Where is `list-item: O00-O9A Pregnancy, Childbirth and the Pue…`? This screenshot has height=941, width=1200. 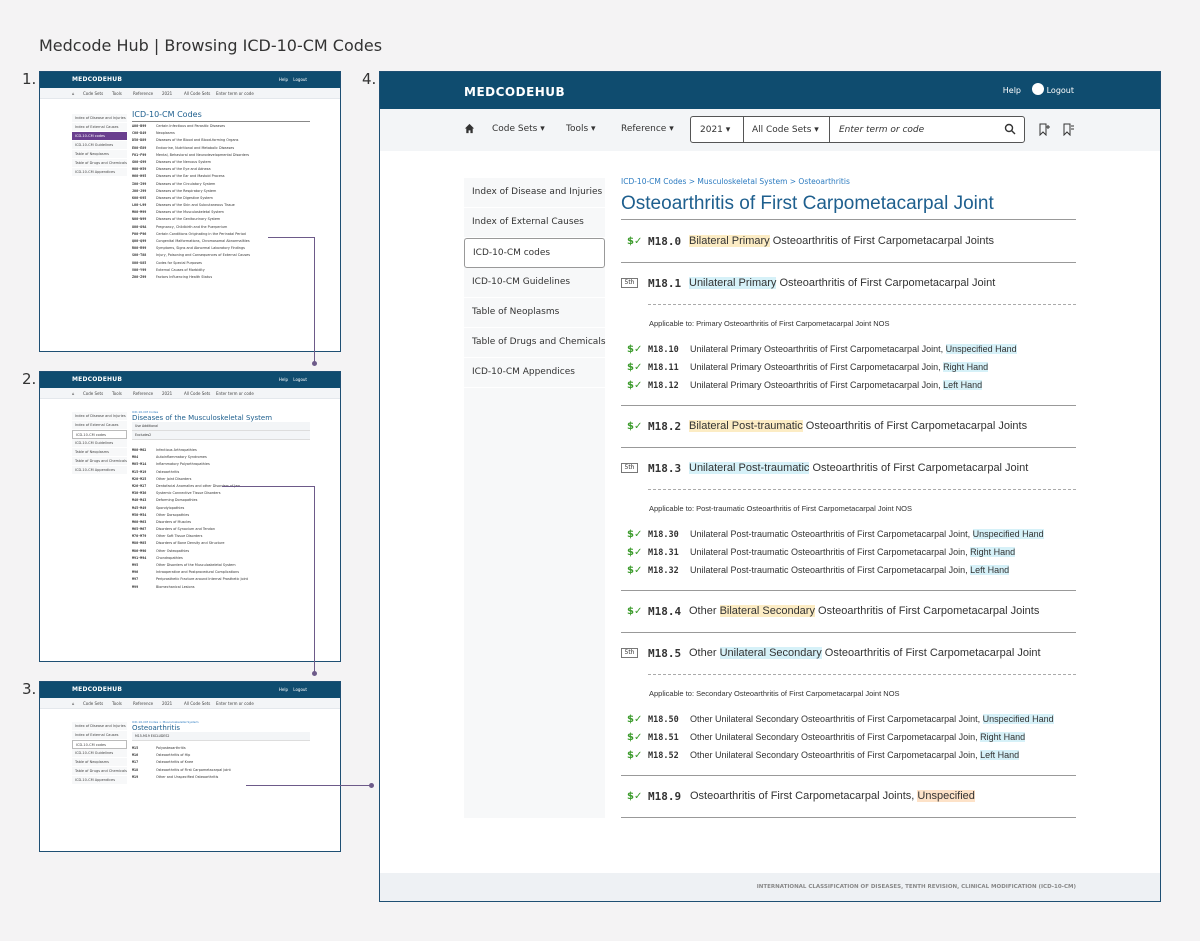
list-item: O00-O9A Pregnancy, Childbirth and the Pue… is located at coordinates (221, 228).